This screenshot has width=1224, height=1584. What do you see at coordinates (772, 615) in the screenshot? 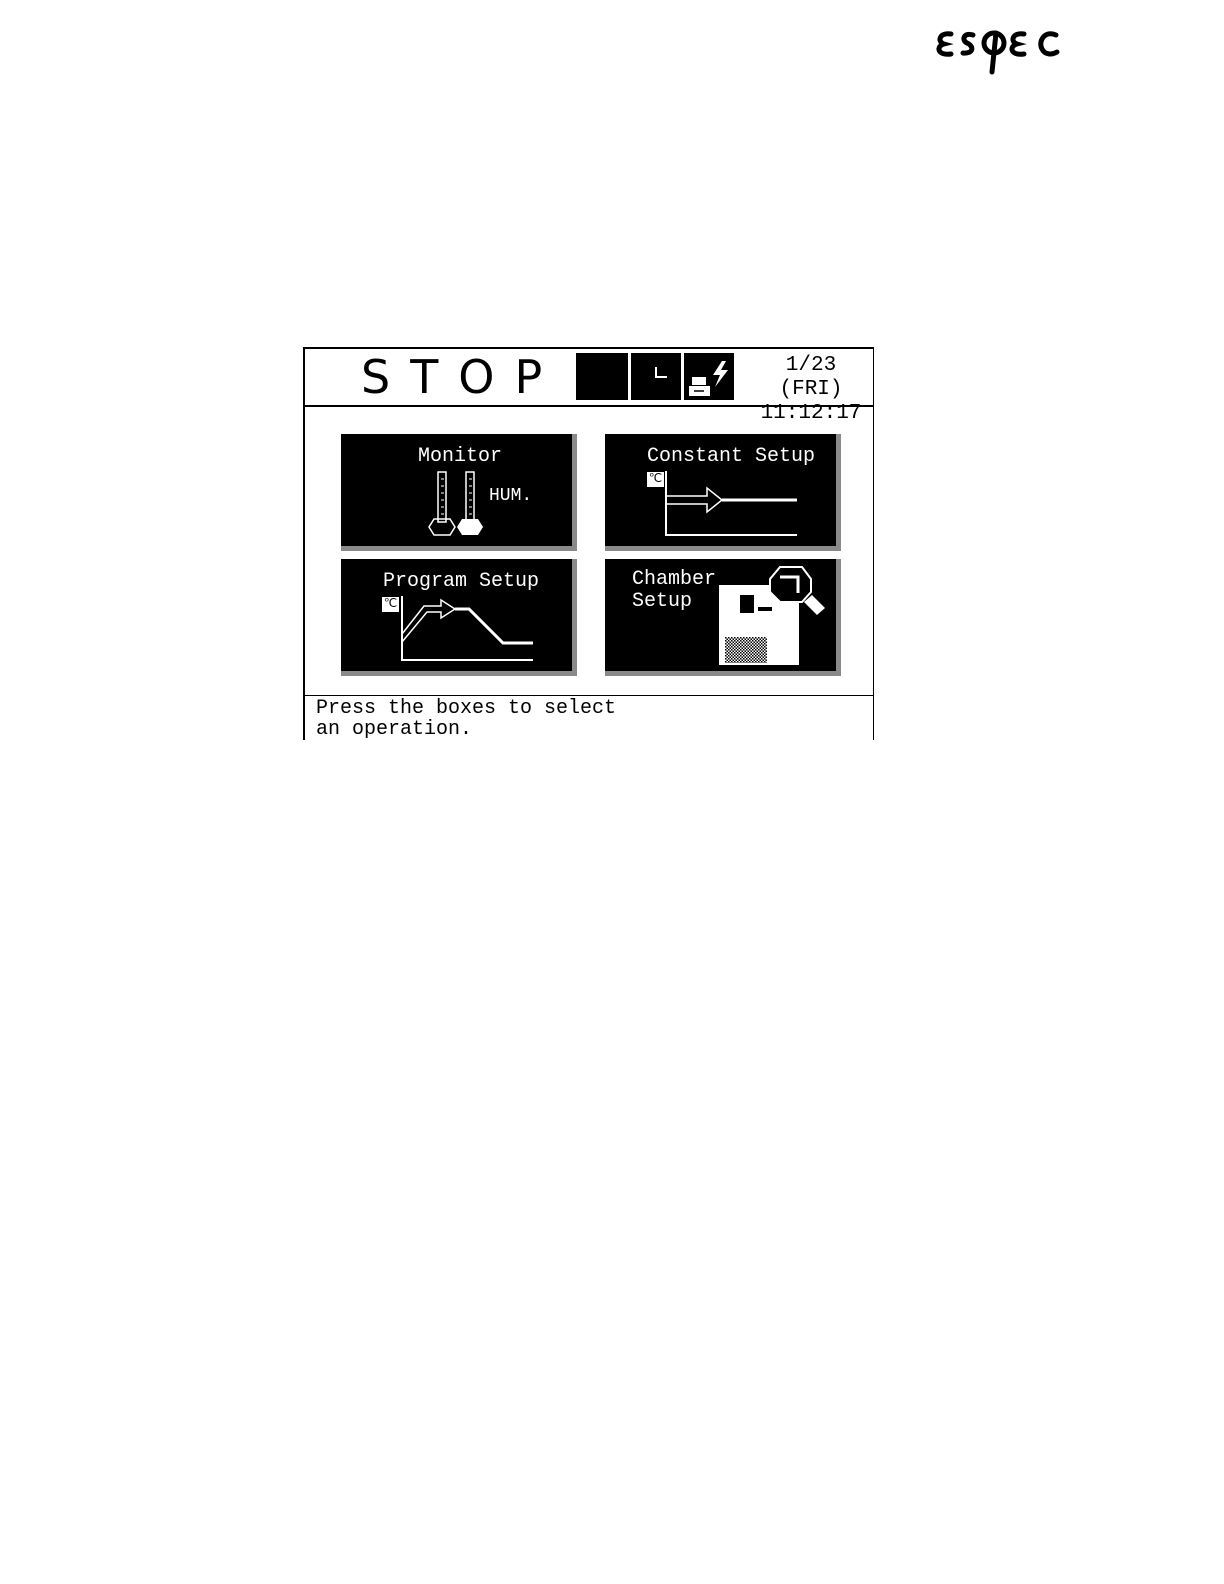
I see `chamber-magnifier-icon` at bounding box center [772, 615].